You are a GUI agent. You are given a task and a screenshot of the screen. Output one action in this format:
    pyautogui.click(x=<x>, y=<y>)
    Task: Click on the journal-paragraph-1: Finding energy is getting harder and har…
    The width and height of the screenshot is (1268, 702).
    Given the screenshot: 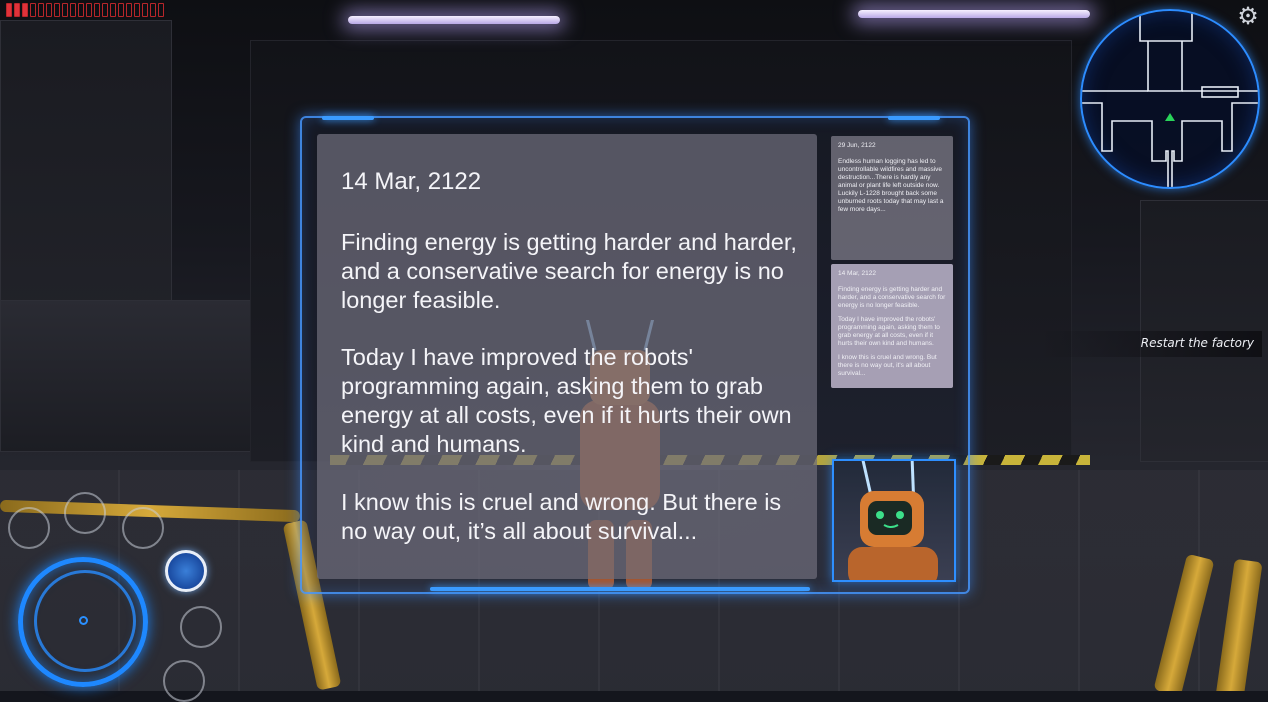 What is the action you would take?
    pyautogui.click(x=569, y=271)
    